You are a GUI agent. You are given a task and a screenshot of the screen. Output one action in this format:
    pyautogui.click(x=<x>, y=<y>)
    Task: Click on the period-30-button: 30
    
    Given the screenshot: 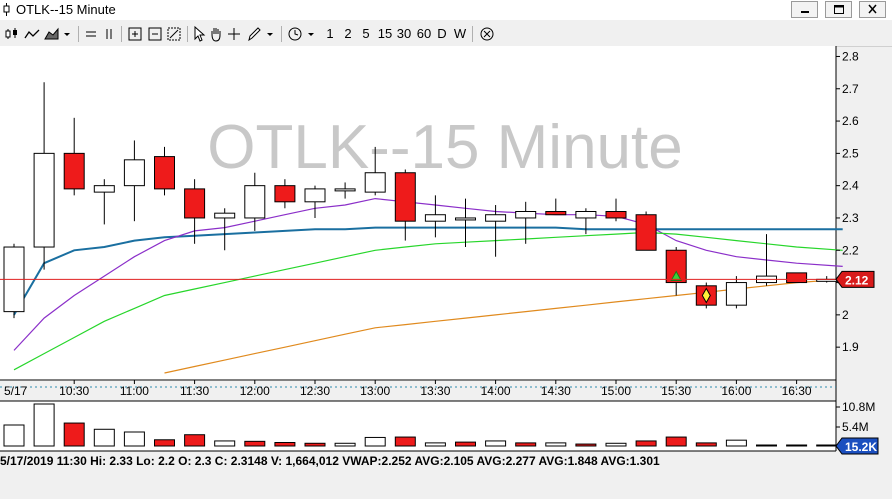 What is the action you would take?
    pyautogui.click(x=404, y=34)
    